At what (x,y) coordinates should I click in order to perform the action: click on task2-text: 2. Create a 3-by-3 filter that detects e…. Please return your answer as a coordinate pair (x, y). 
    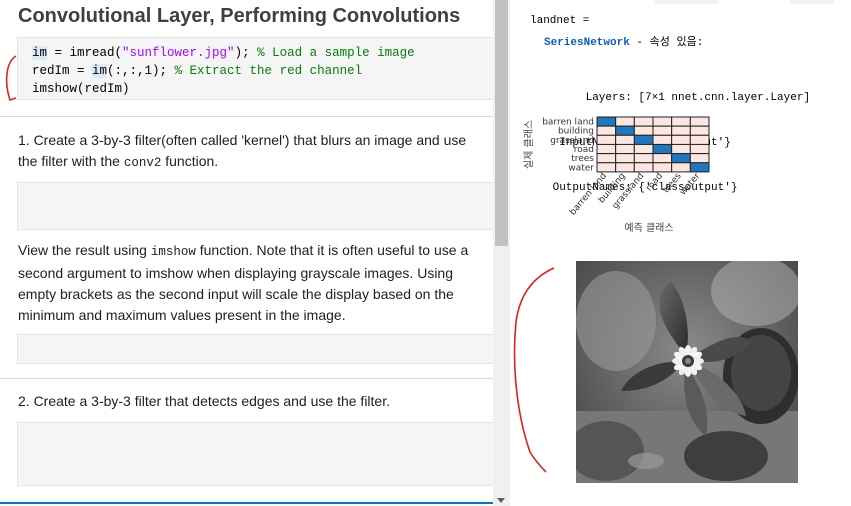
    Looking at the image, I should click on (204, 401).